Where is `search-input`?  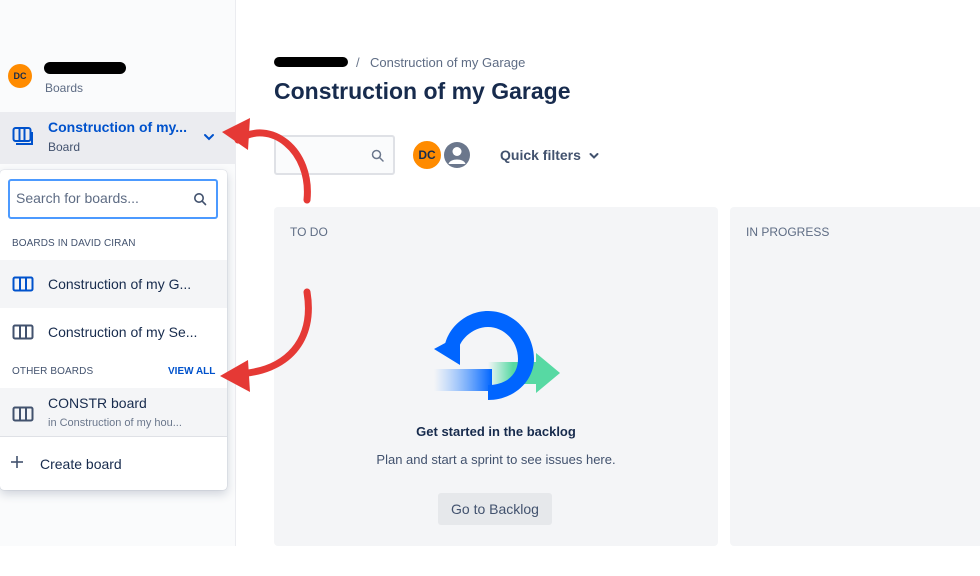 search-input is located at coordinates (334, 155).